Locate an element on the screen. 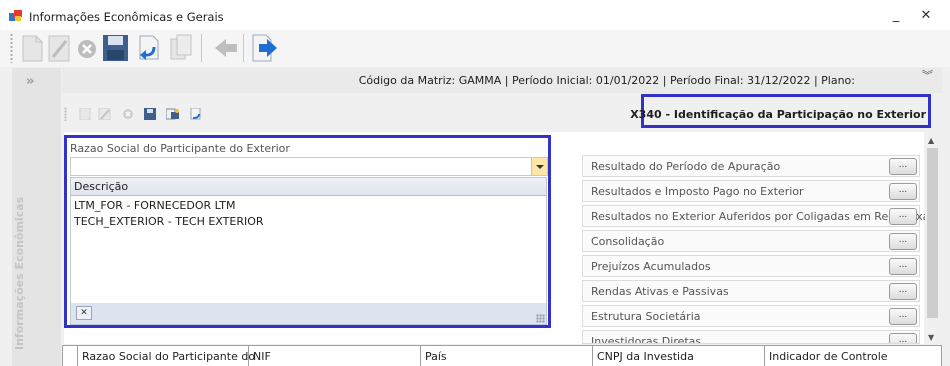 The height and width of the screenshot is (366, 950). dropdown-arrow-icon is located at coordinates (539, 166).